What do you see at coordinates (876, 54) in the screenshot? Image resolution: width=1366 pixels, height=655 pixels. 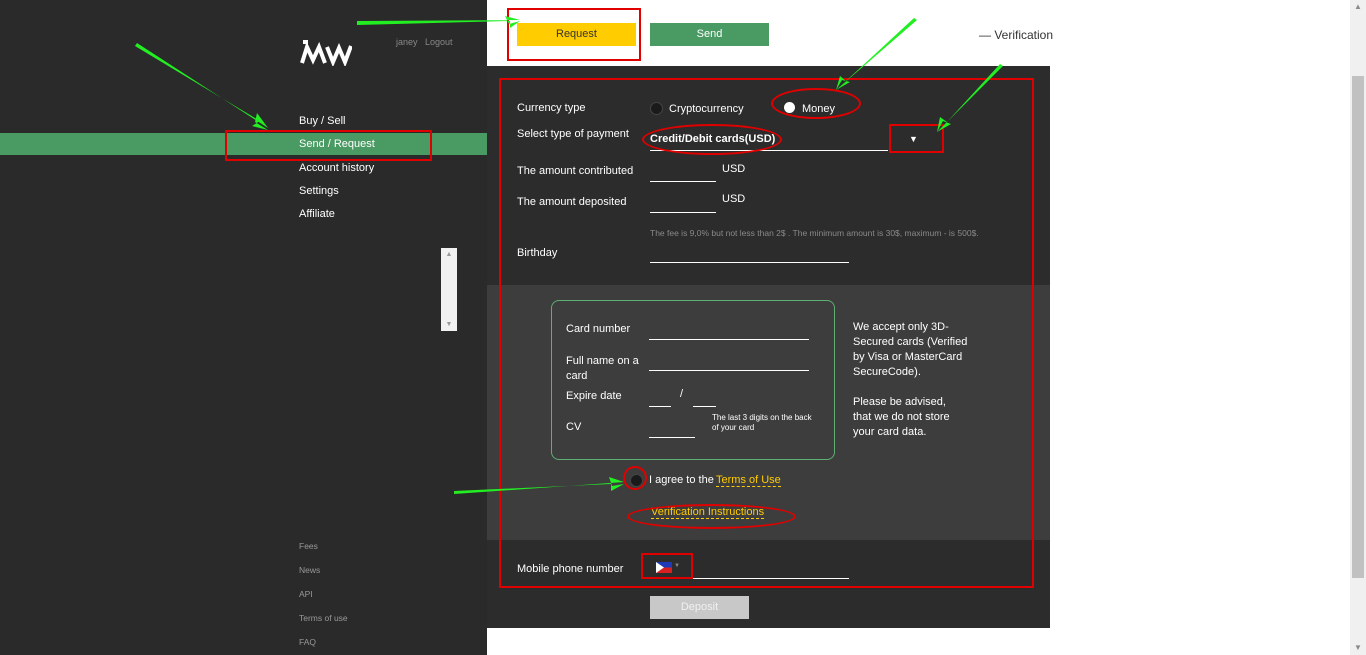 I see `arrow-to-money-radio` at bounding box center [876, 54].